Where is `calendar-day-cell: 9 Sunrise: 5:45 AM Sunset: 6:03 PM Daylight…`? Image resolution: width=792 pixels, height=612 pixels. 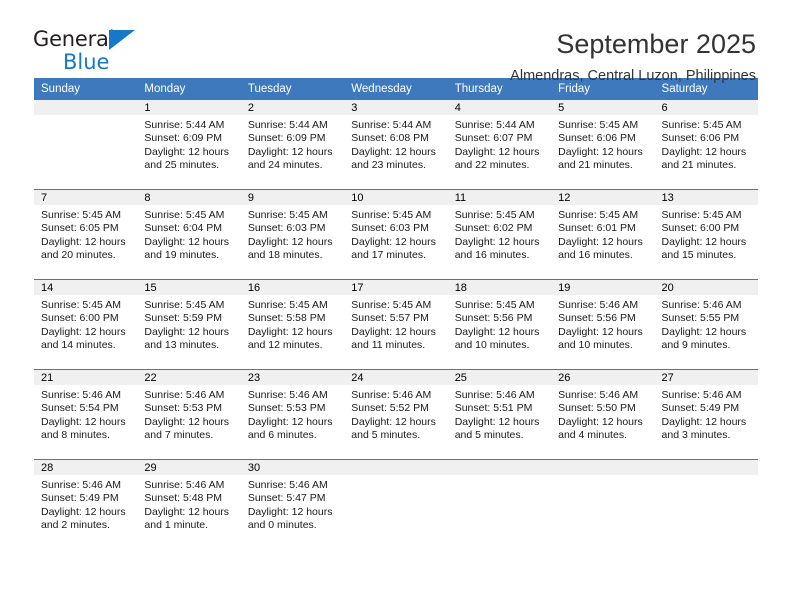 calendar-day-cell: 9 Sunrise: 5:45 AM Sunset: 6:03 PM Daylight… is located at coordinates (292, 234).